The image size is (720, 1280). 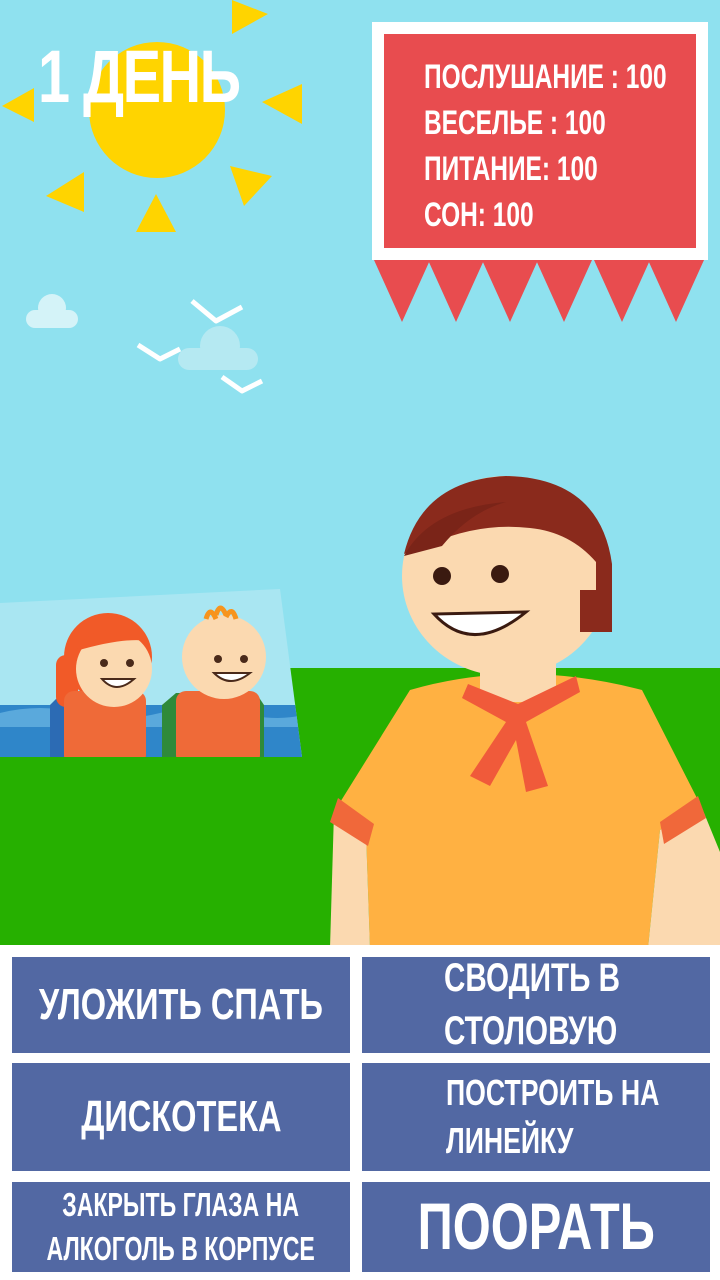 What do you see at coordinates (536, 1117) in the screenshot?
I see `lineup-button: ПОСТРОИТЬ НА ЛИНЕЙКУ` at bounding box center [536, 1117].